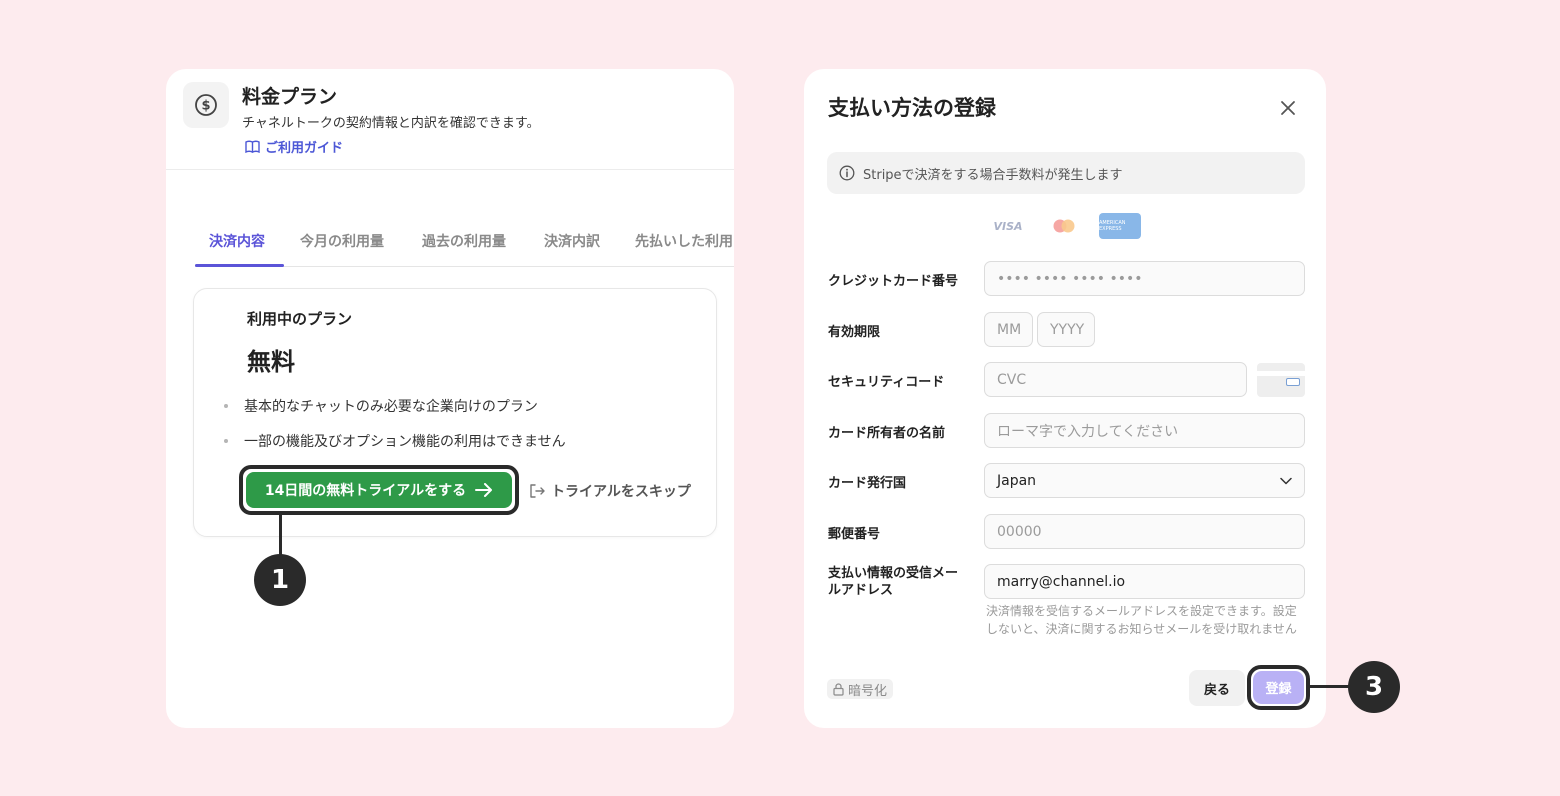 This screenshot has width=1560, height=796. Describe the element at coordinates (838, 689) in the screenshot. I see `lock-icon` at that location.